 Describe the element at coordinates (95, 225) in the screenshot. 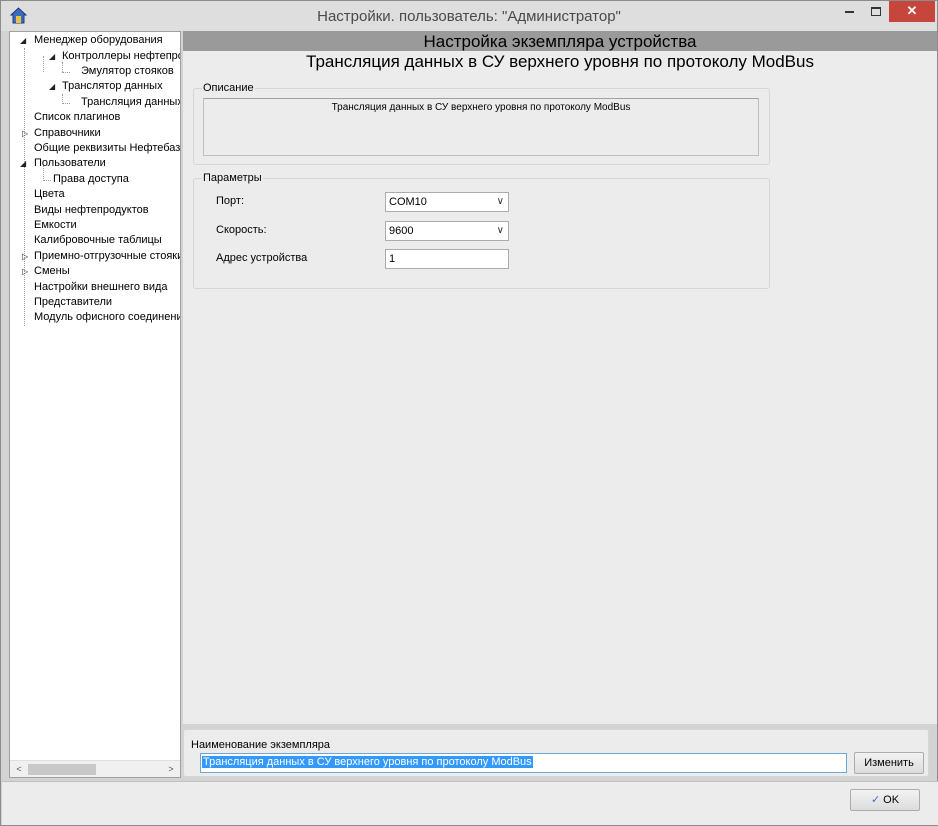

I see `tree-item-tanks: Емкости` at that location.